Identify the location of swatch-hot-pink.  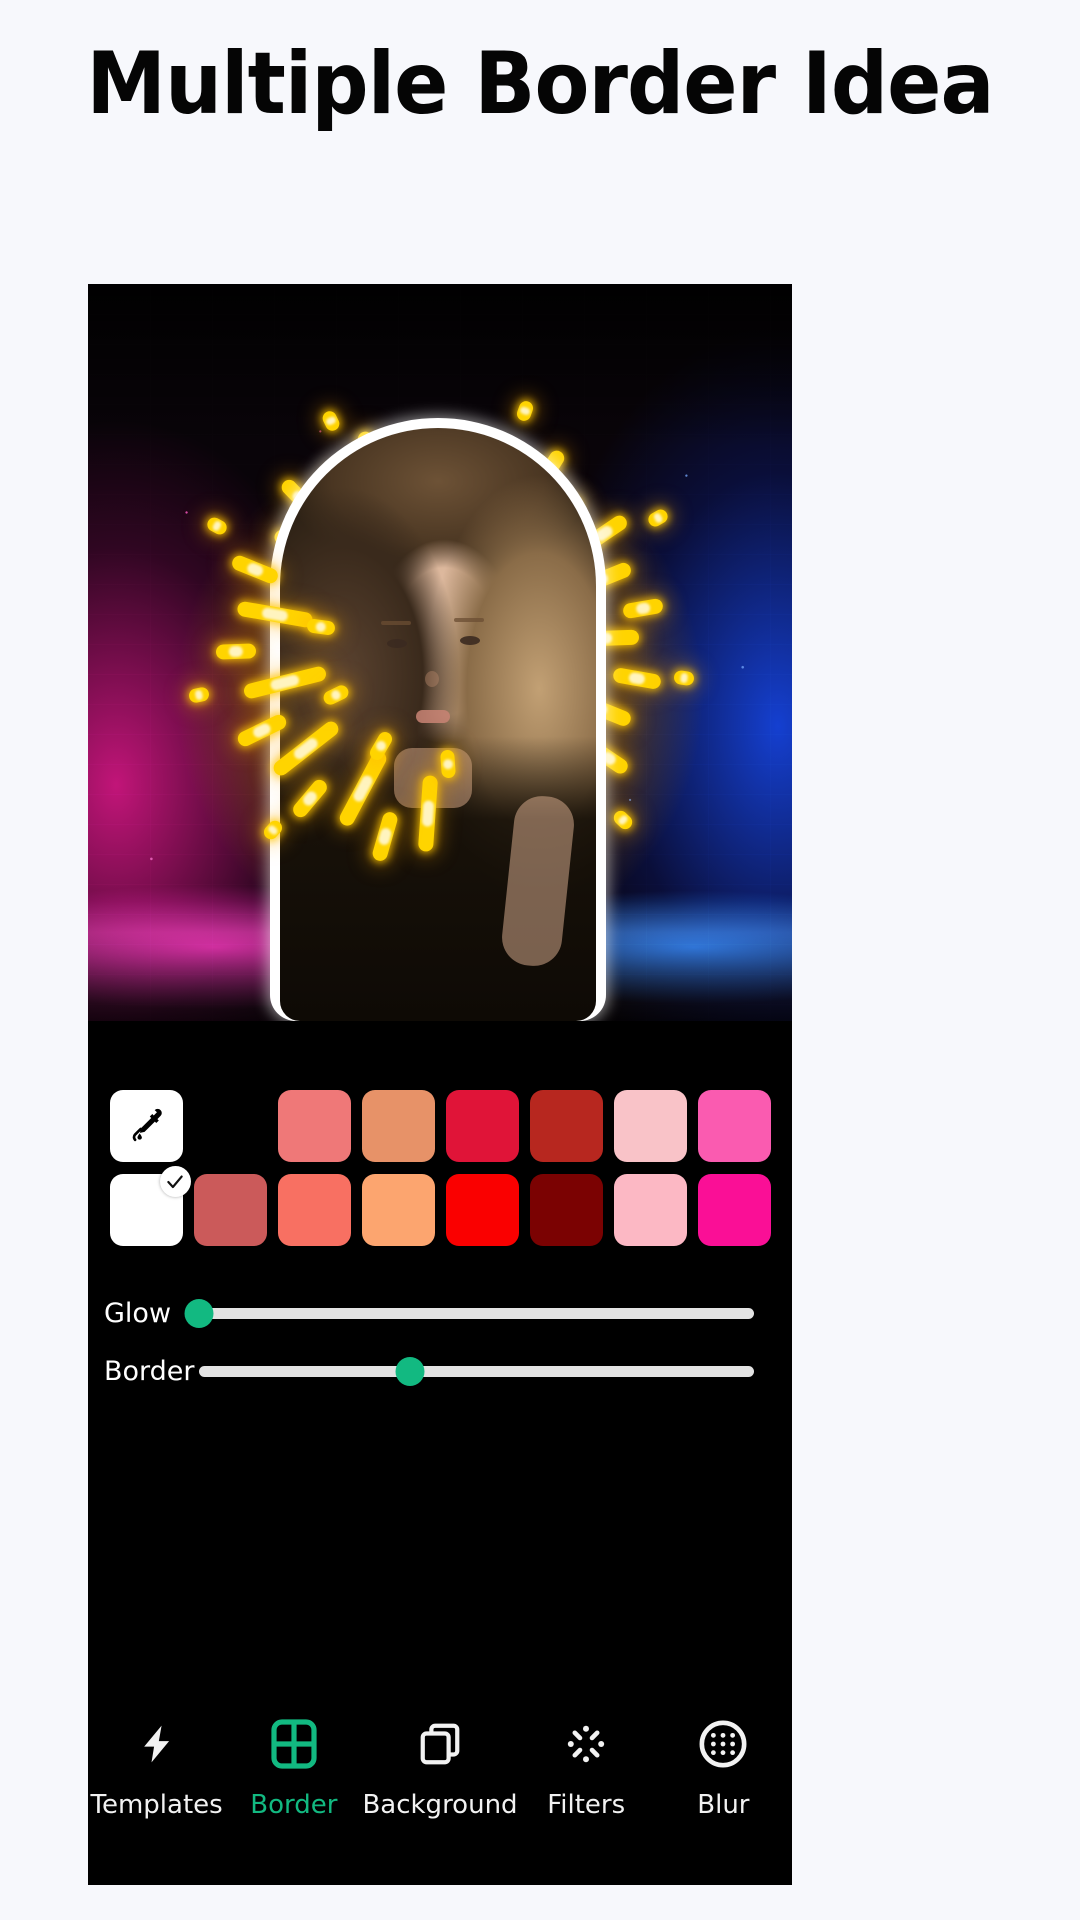
(734, 1126).